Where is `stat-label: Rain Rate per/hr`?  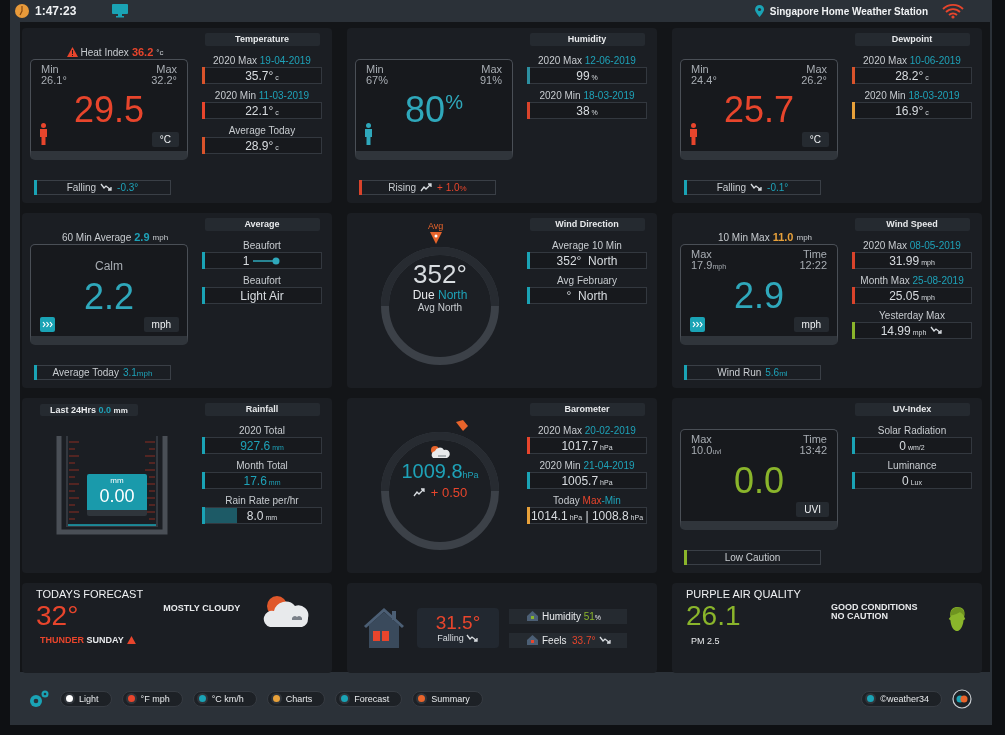 stat-label: Rain Rate per/hr is located at coordinates (262, 500).